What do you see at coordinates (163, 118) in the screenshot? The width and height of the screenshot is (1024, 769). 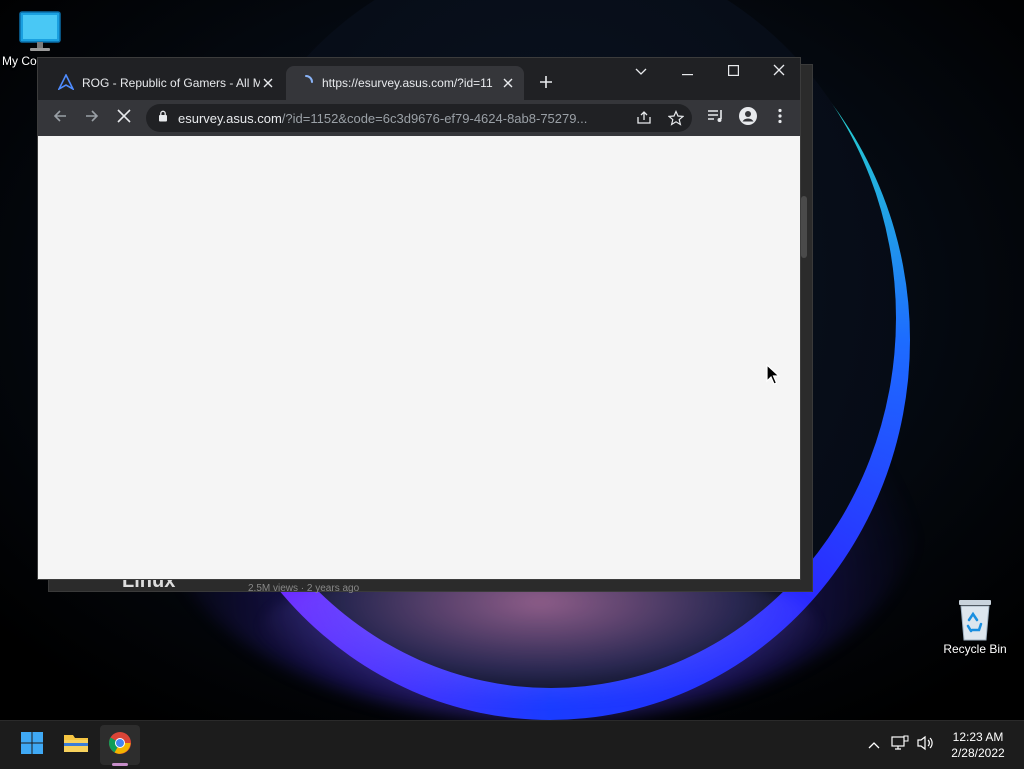 I see `lock-icon` at bounding box center [163, 118].